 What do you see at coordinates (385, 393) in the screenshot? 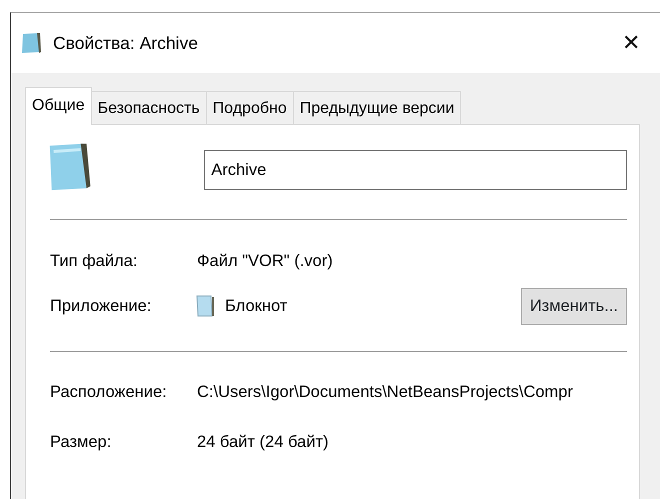
I see `field-value: C:\Users\Igor\Documents\NetBeansProjects\Compr` at bounding box center [385, 393].